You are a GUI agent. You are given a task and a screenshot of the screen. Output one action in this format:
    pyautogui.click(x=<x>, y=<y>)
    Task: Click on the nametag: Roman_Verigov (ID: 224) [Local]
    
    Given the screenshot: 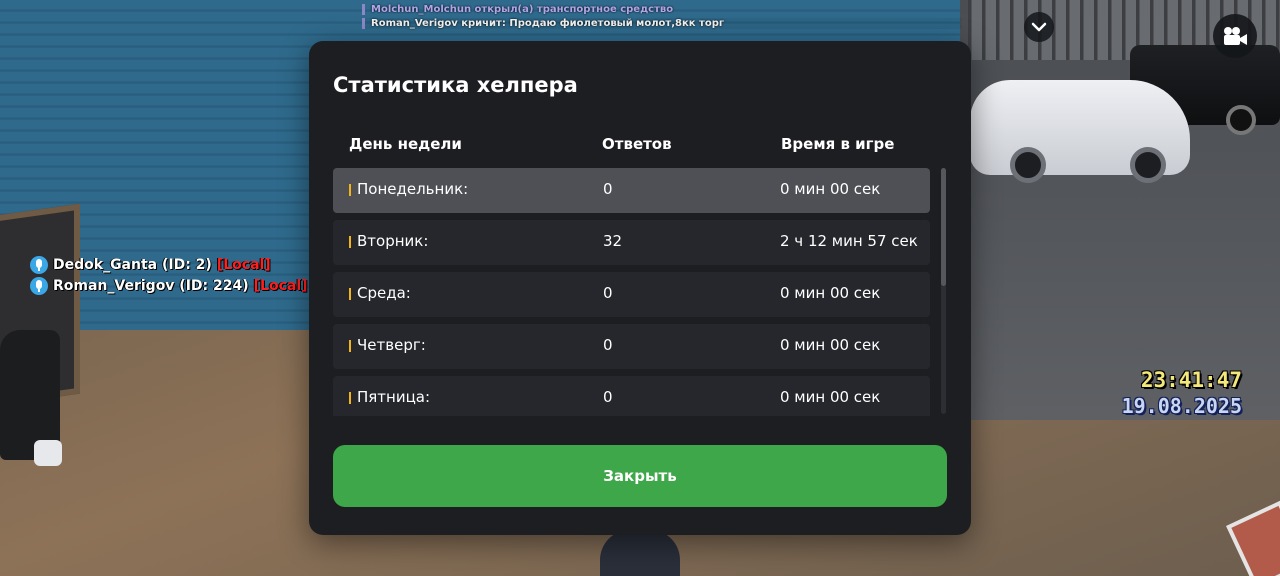 What is the action you would take?
    pyautogui.click(x=169, y=286)
    